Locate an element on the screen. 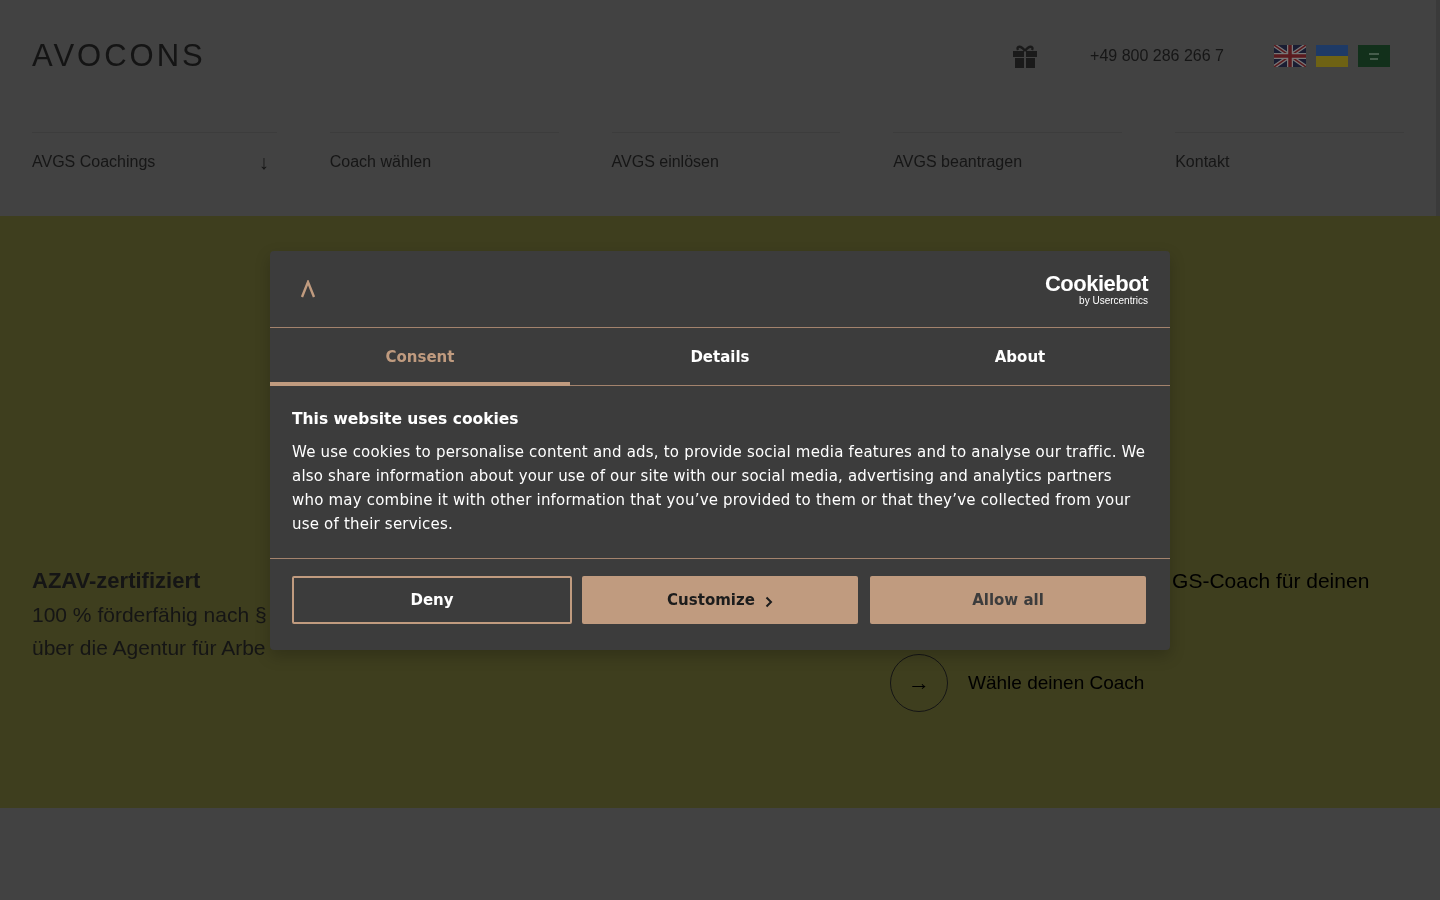  customize-button: Customize is located at coordinates (720, 600).